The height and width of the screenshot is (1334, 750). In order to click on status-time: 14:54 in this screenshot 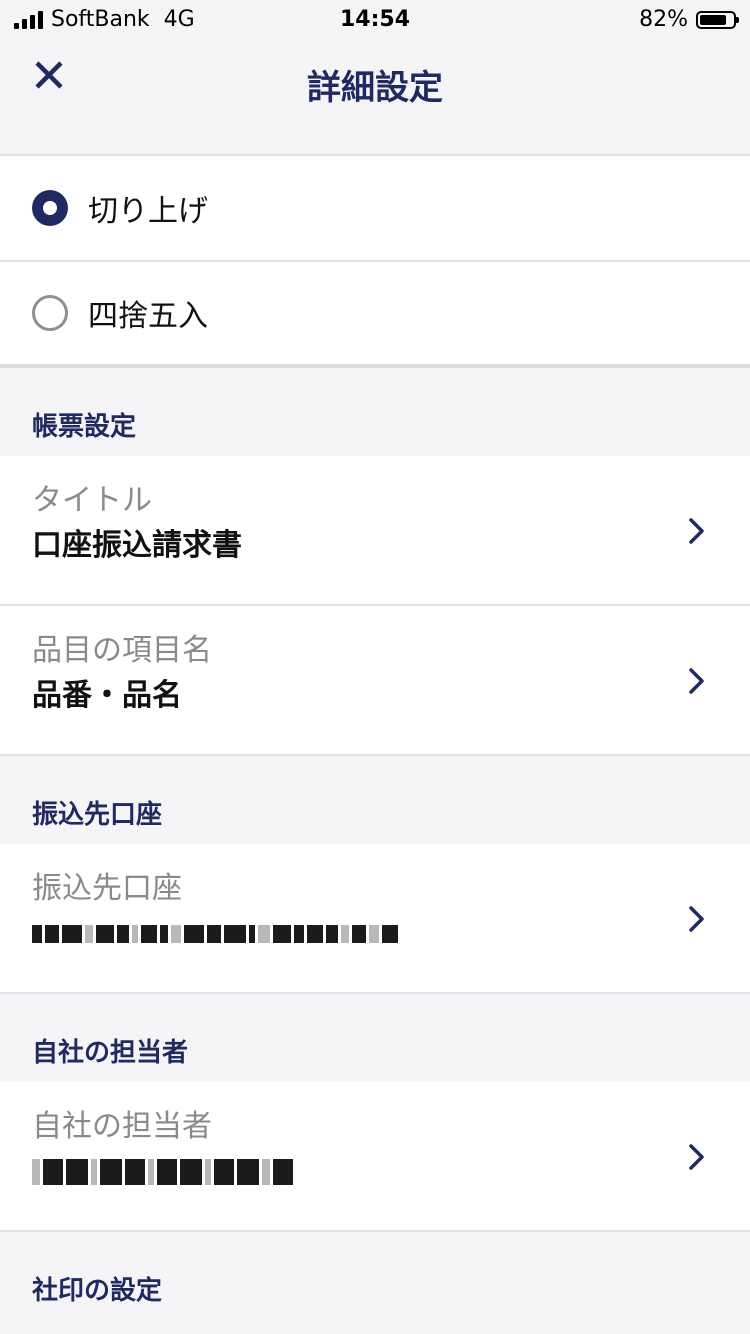, I will do `click(375, 19)`.